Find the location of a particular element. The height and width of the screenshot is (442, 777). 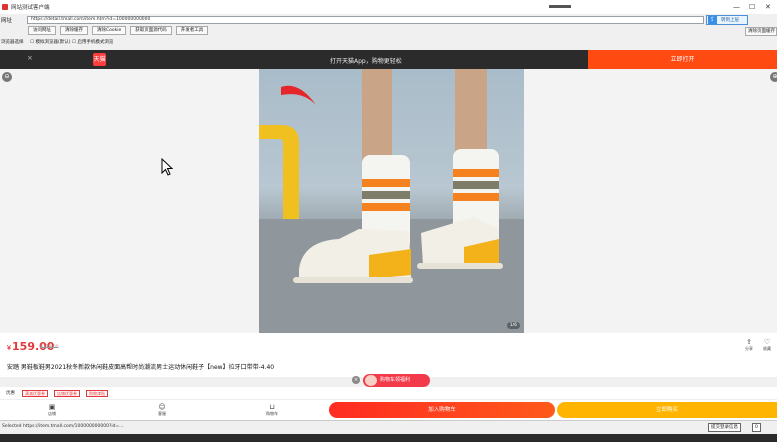

coupon-row: 优惠 满减优惠券 店铺优惠券 购物津贴 is located at coordinates (388, 393).